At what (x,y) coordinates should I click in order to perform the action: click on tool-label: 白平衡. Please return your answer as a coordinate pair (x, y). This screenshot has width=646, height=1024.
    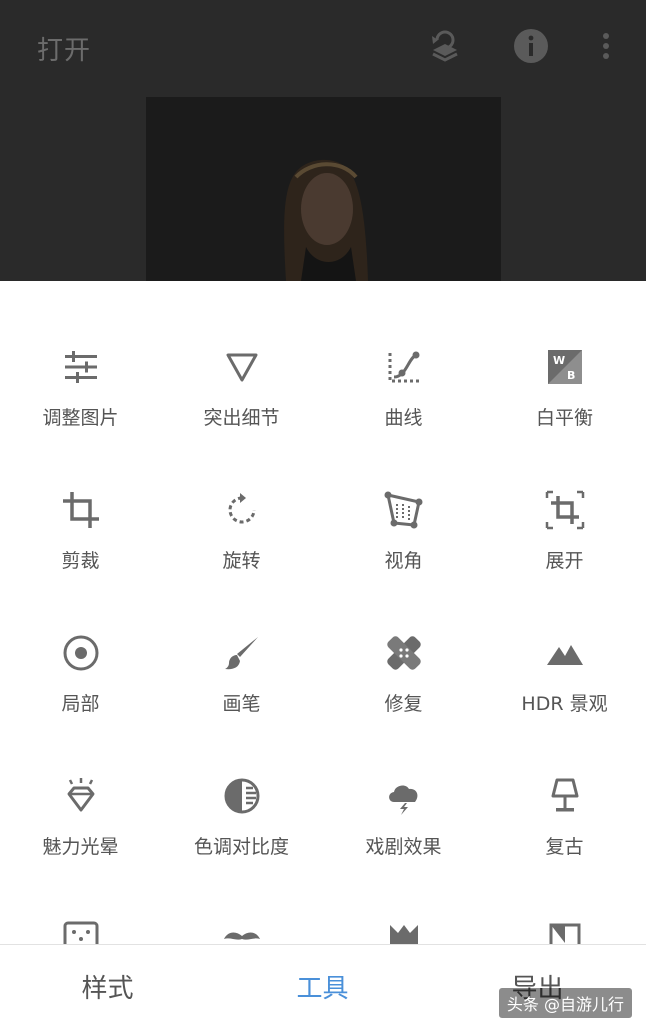
    Looking at the image, I should click on (564, 418).